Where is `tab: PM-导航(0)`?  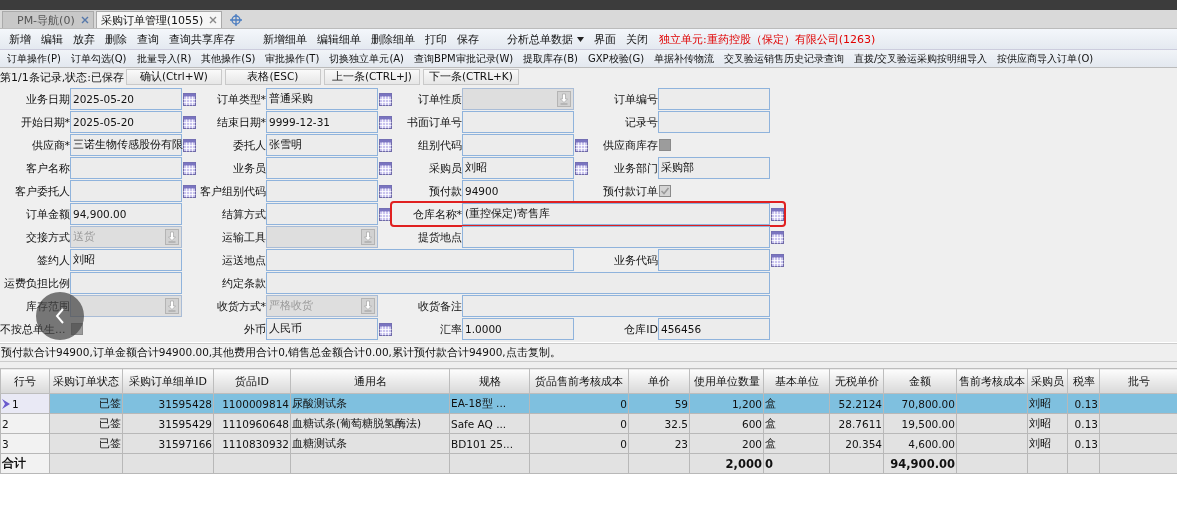 tab: PM-导航(0) is located at coordinates (48, 19).